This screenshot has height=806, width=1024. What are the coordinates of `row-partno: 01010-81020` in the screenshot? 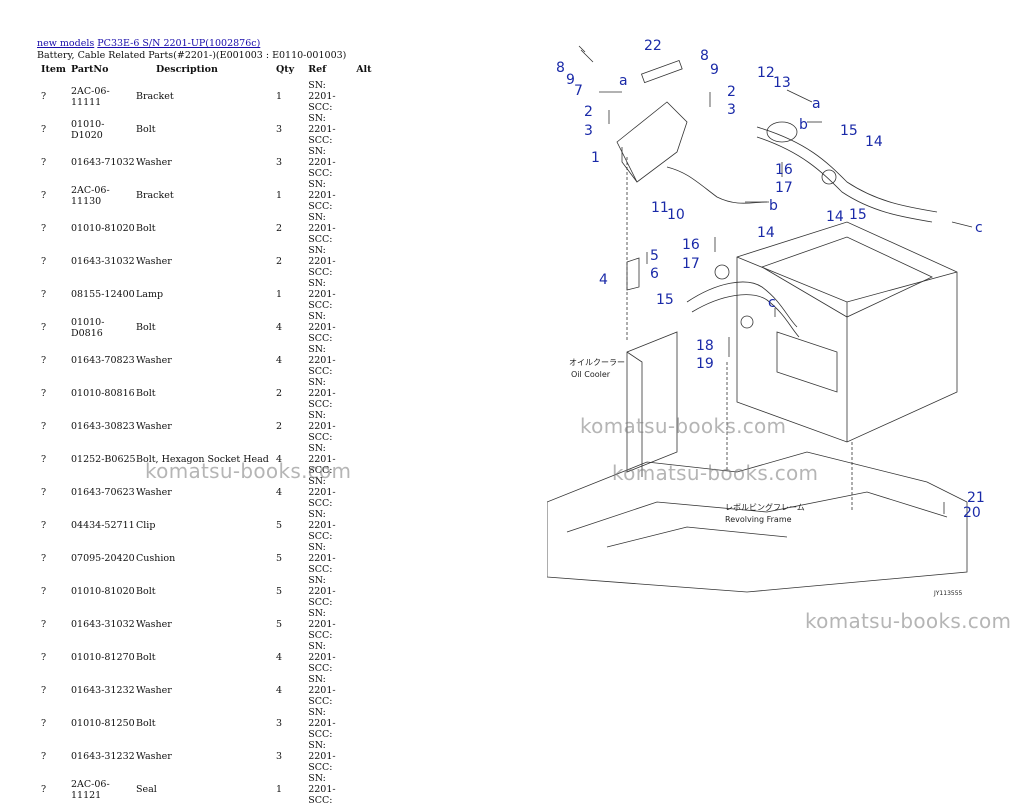 It's located at (103, 591).